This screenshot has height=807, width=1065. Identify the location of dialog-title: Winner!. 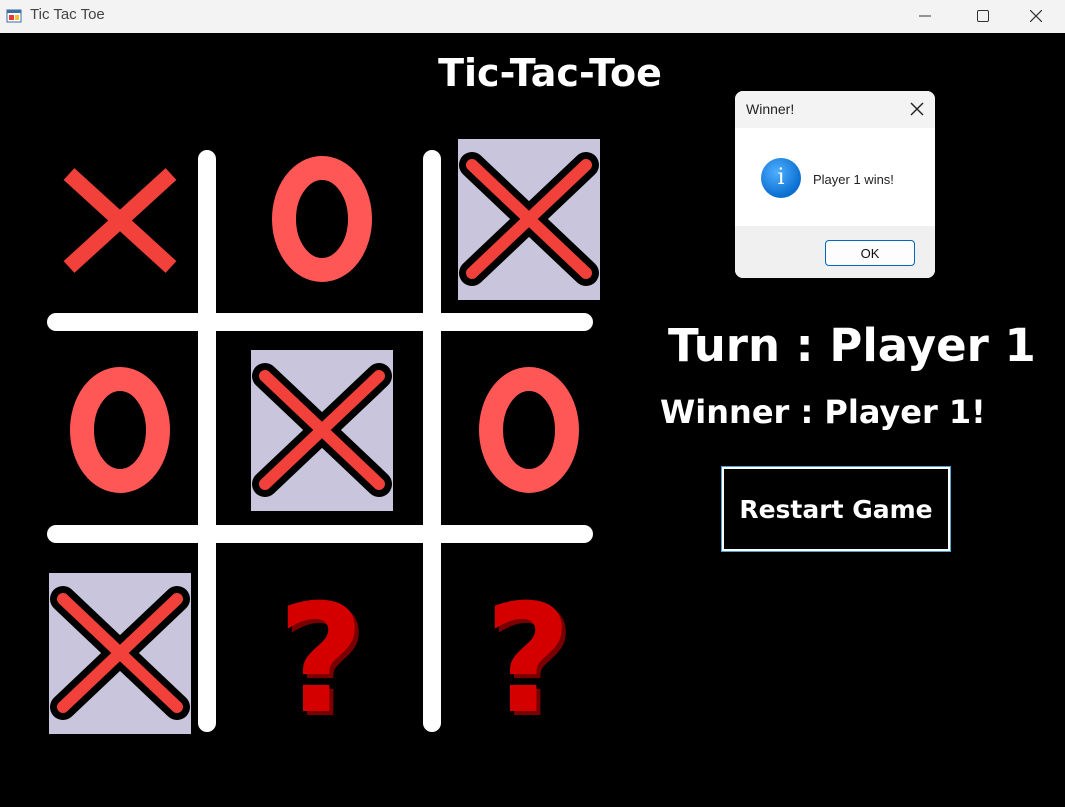
(770, 109).